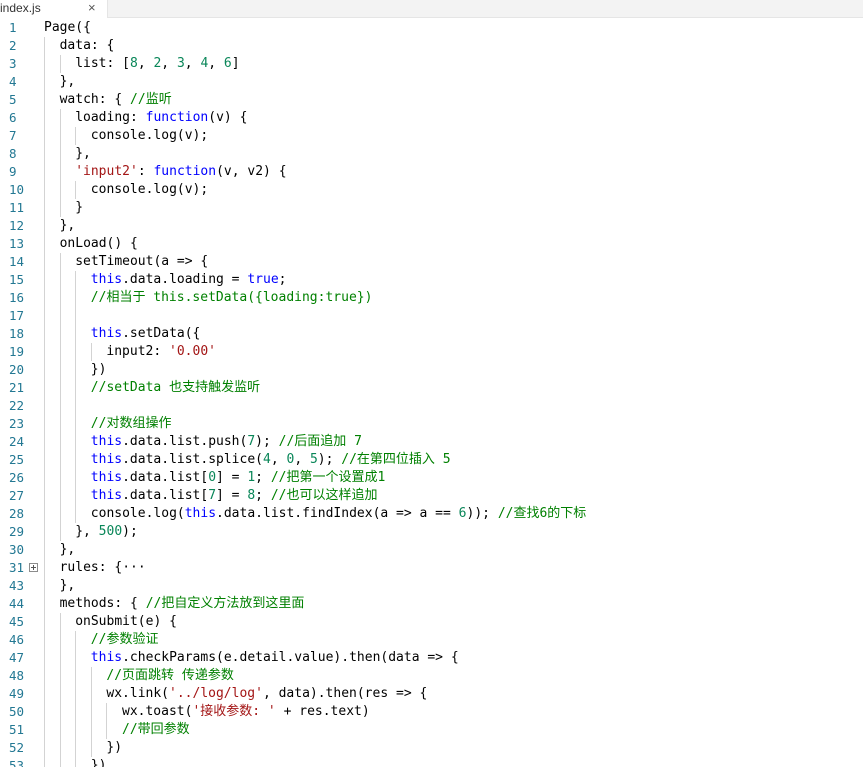 This screenshot has height=767, width=863. I want to click on line-number: 30, so click(17, 549).